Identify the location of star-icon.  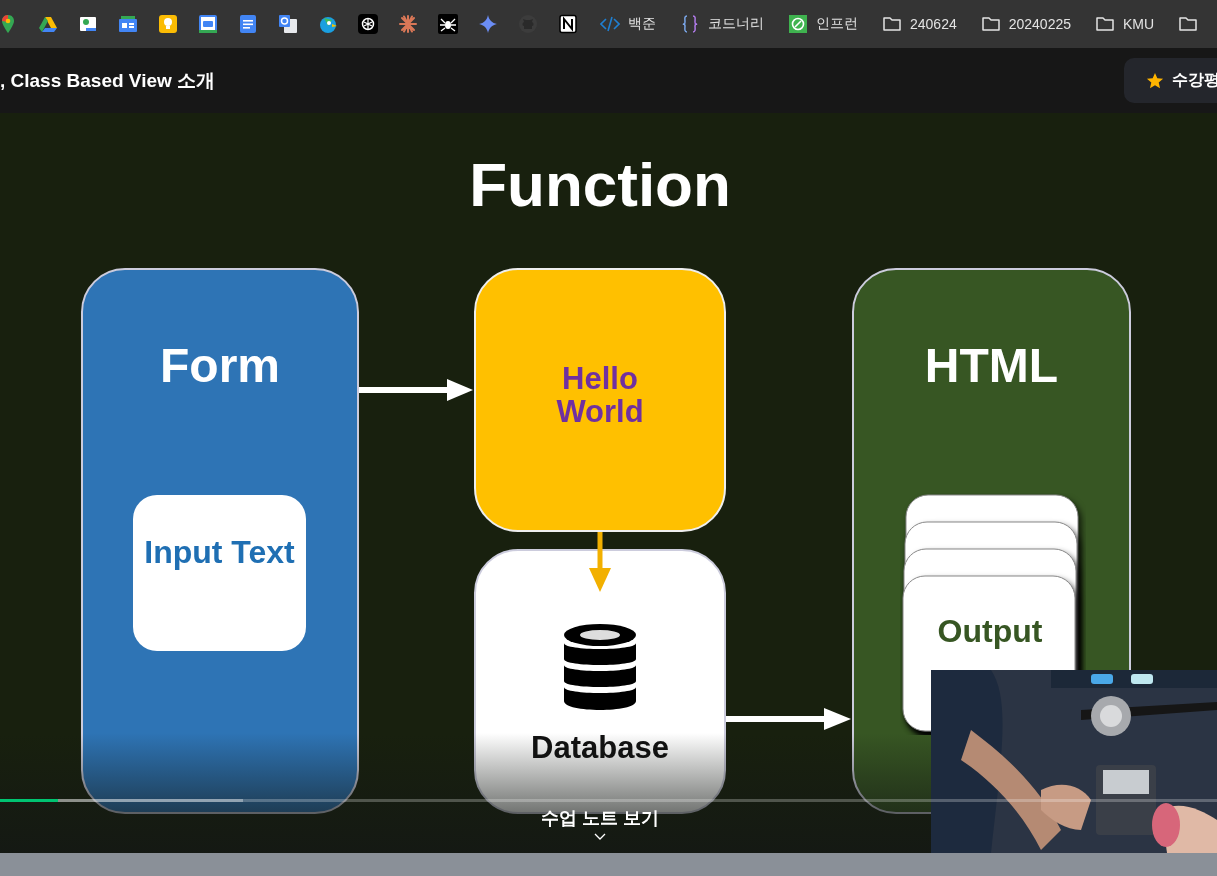
(1155, 80).